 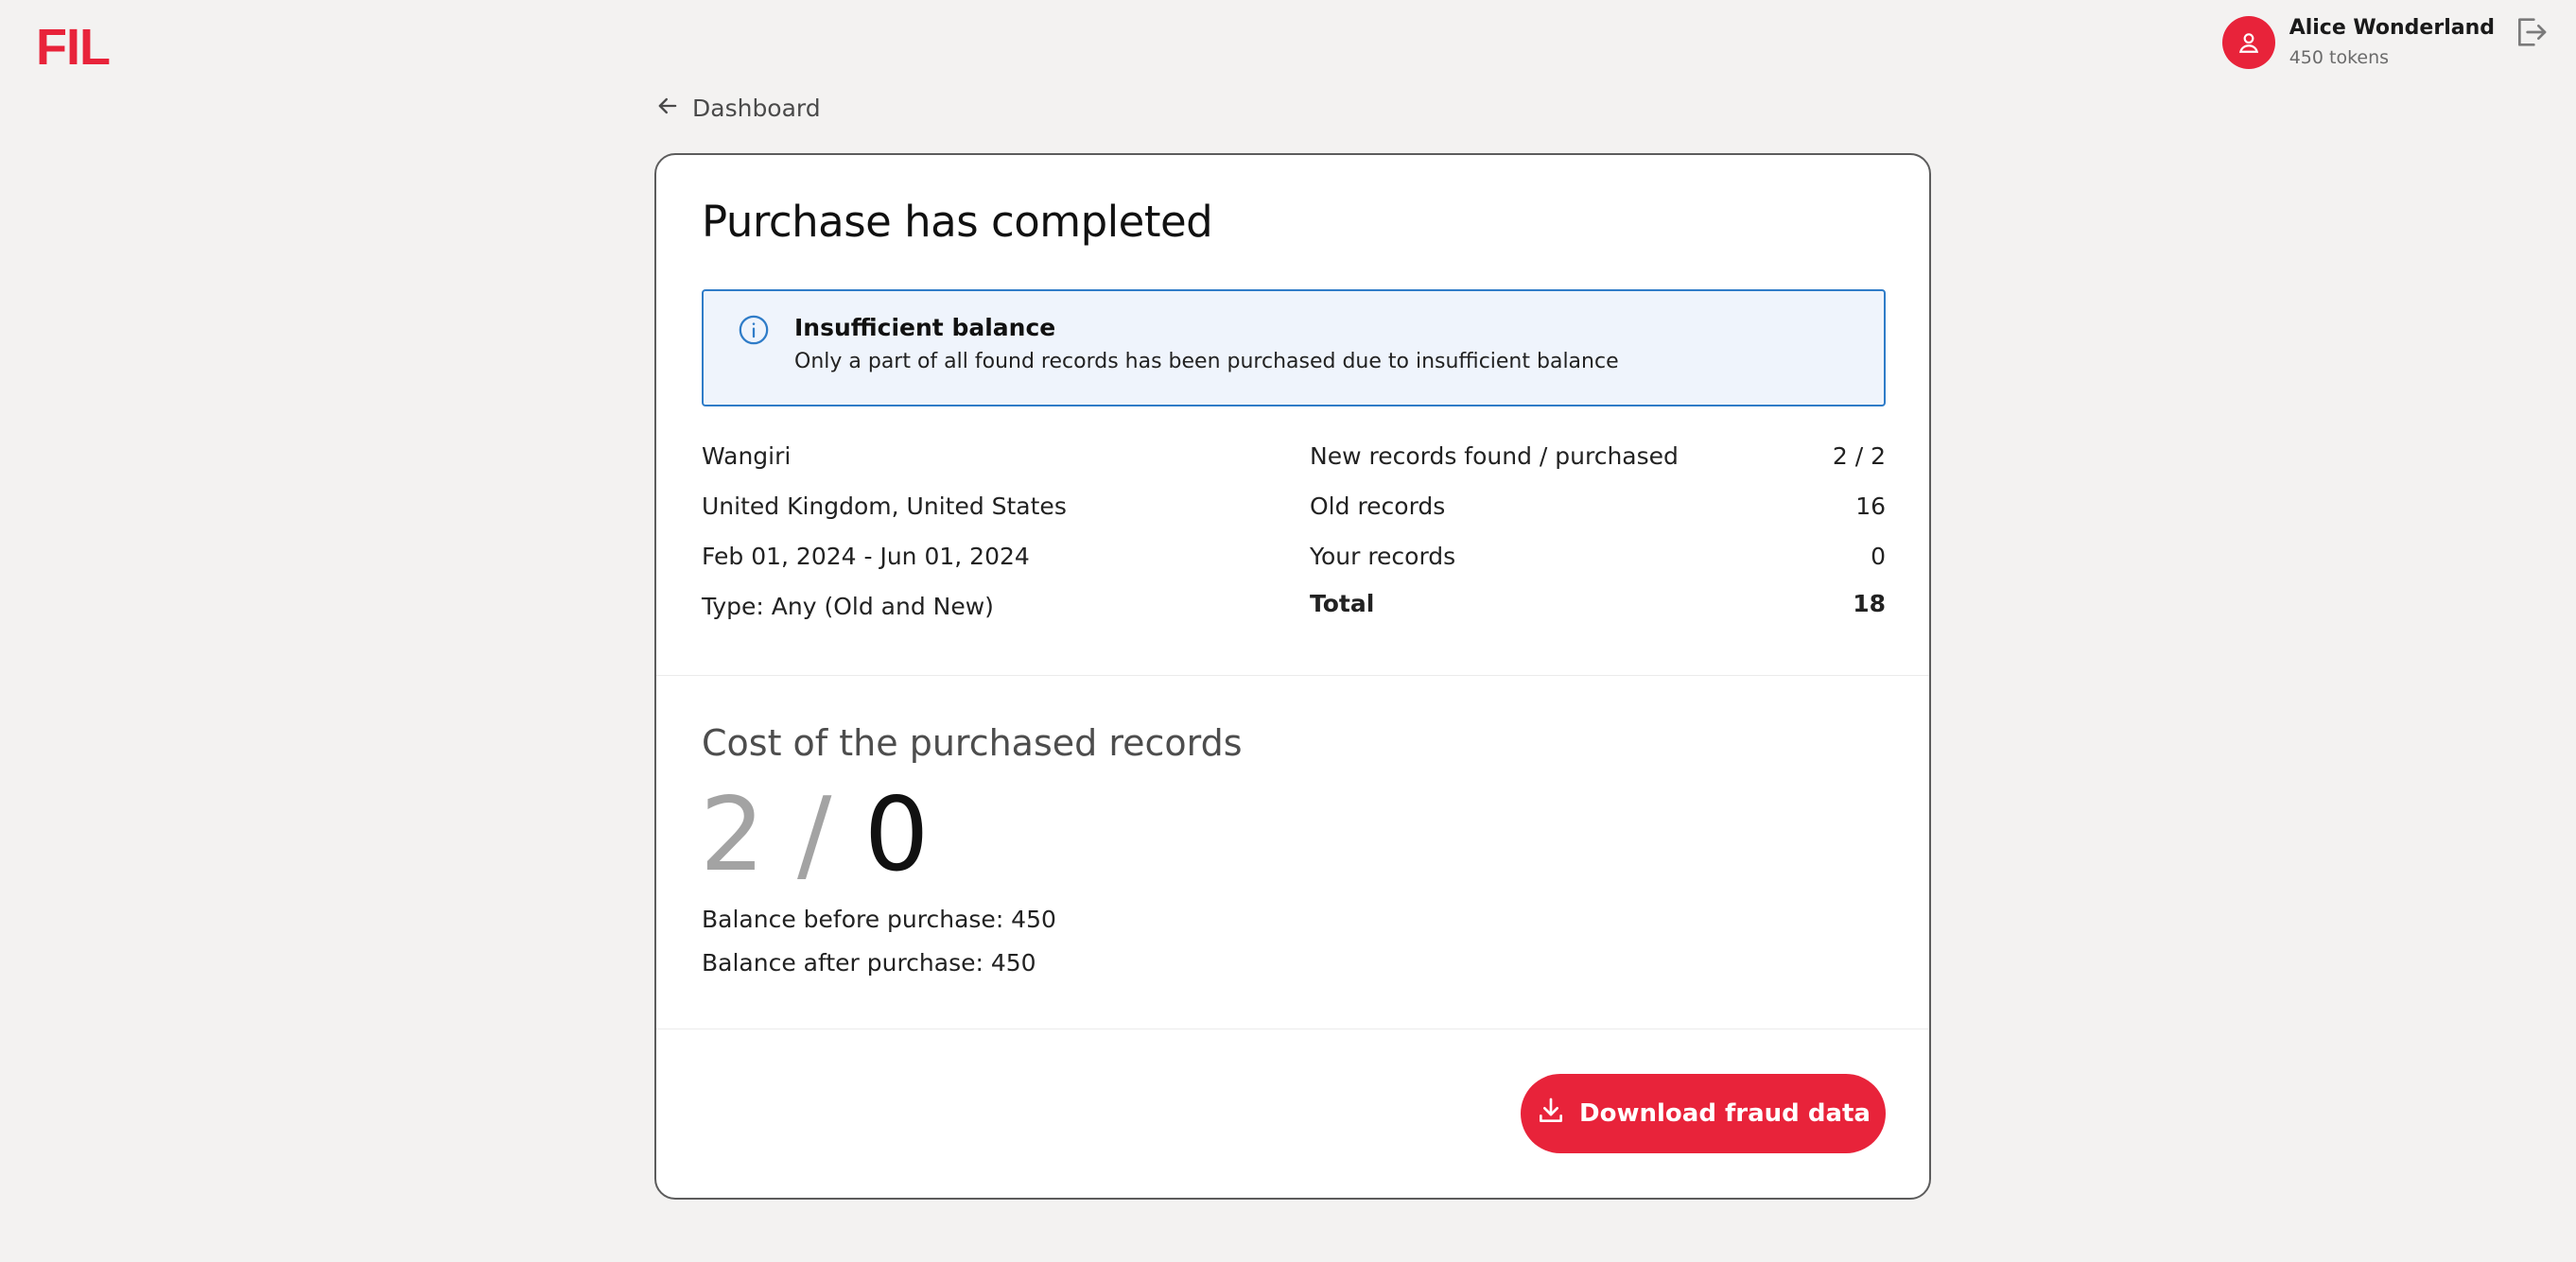 What do you see at coordinates (2248, 42) in the screenshot?
I see `user-avatar-icon` at bounding box center [2248, 42].